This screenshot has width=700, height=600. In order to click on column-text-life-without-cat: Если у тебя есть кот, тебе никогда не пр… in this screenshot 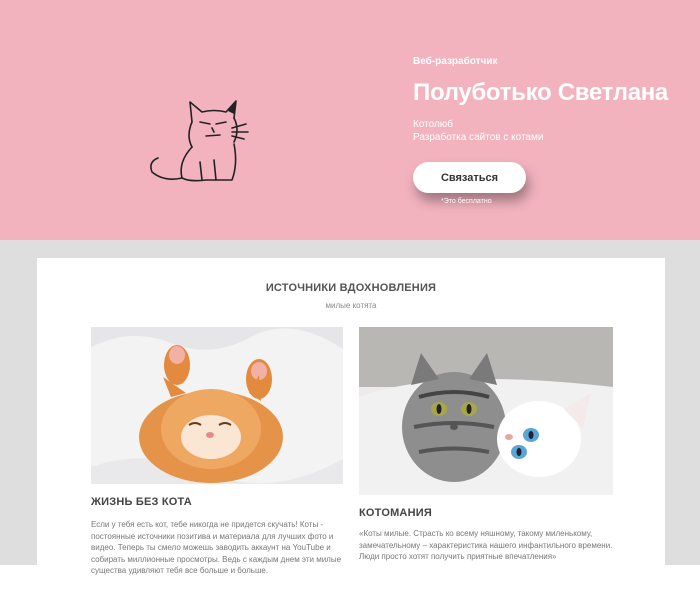, I will do `click(216, 547)`.